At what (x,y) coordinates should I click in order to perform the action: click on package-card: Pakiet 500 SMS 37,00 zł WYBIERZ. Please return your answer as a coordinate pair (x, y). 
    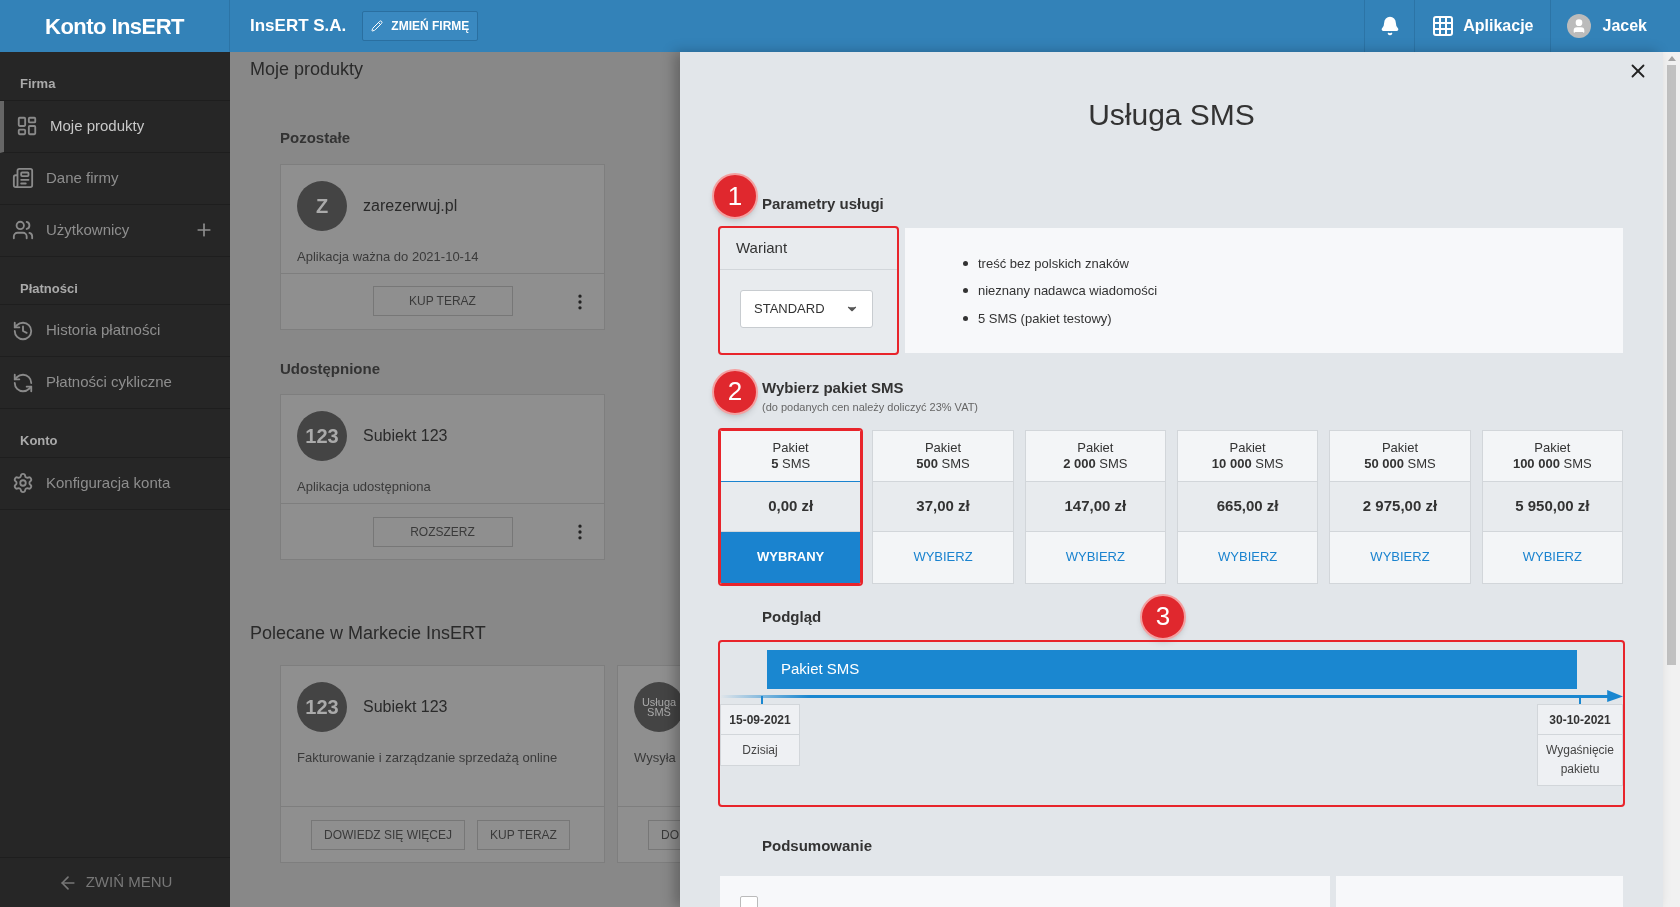
    Looking at the image, I should click on (943, 506).